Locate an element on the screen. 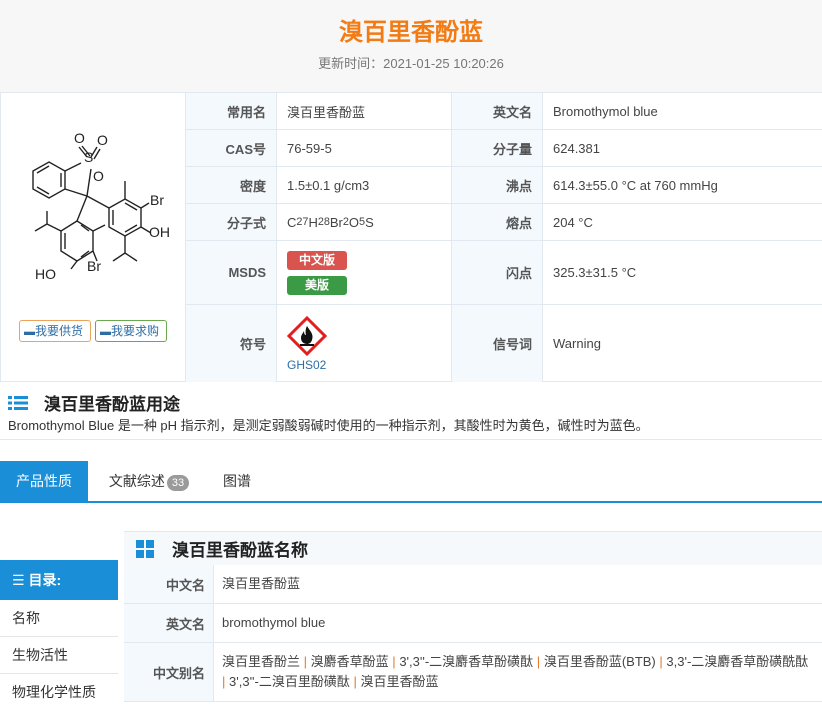 The height and width of the screenshot is (705, 822). list-icon: ☰ is located at coordinates (20, 580).